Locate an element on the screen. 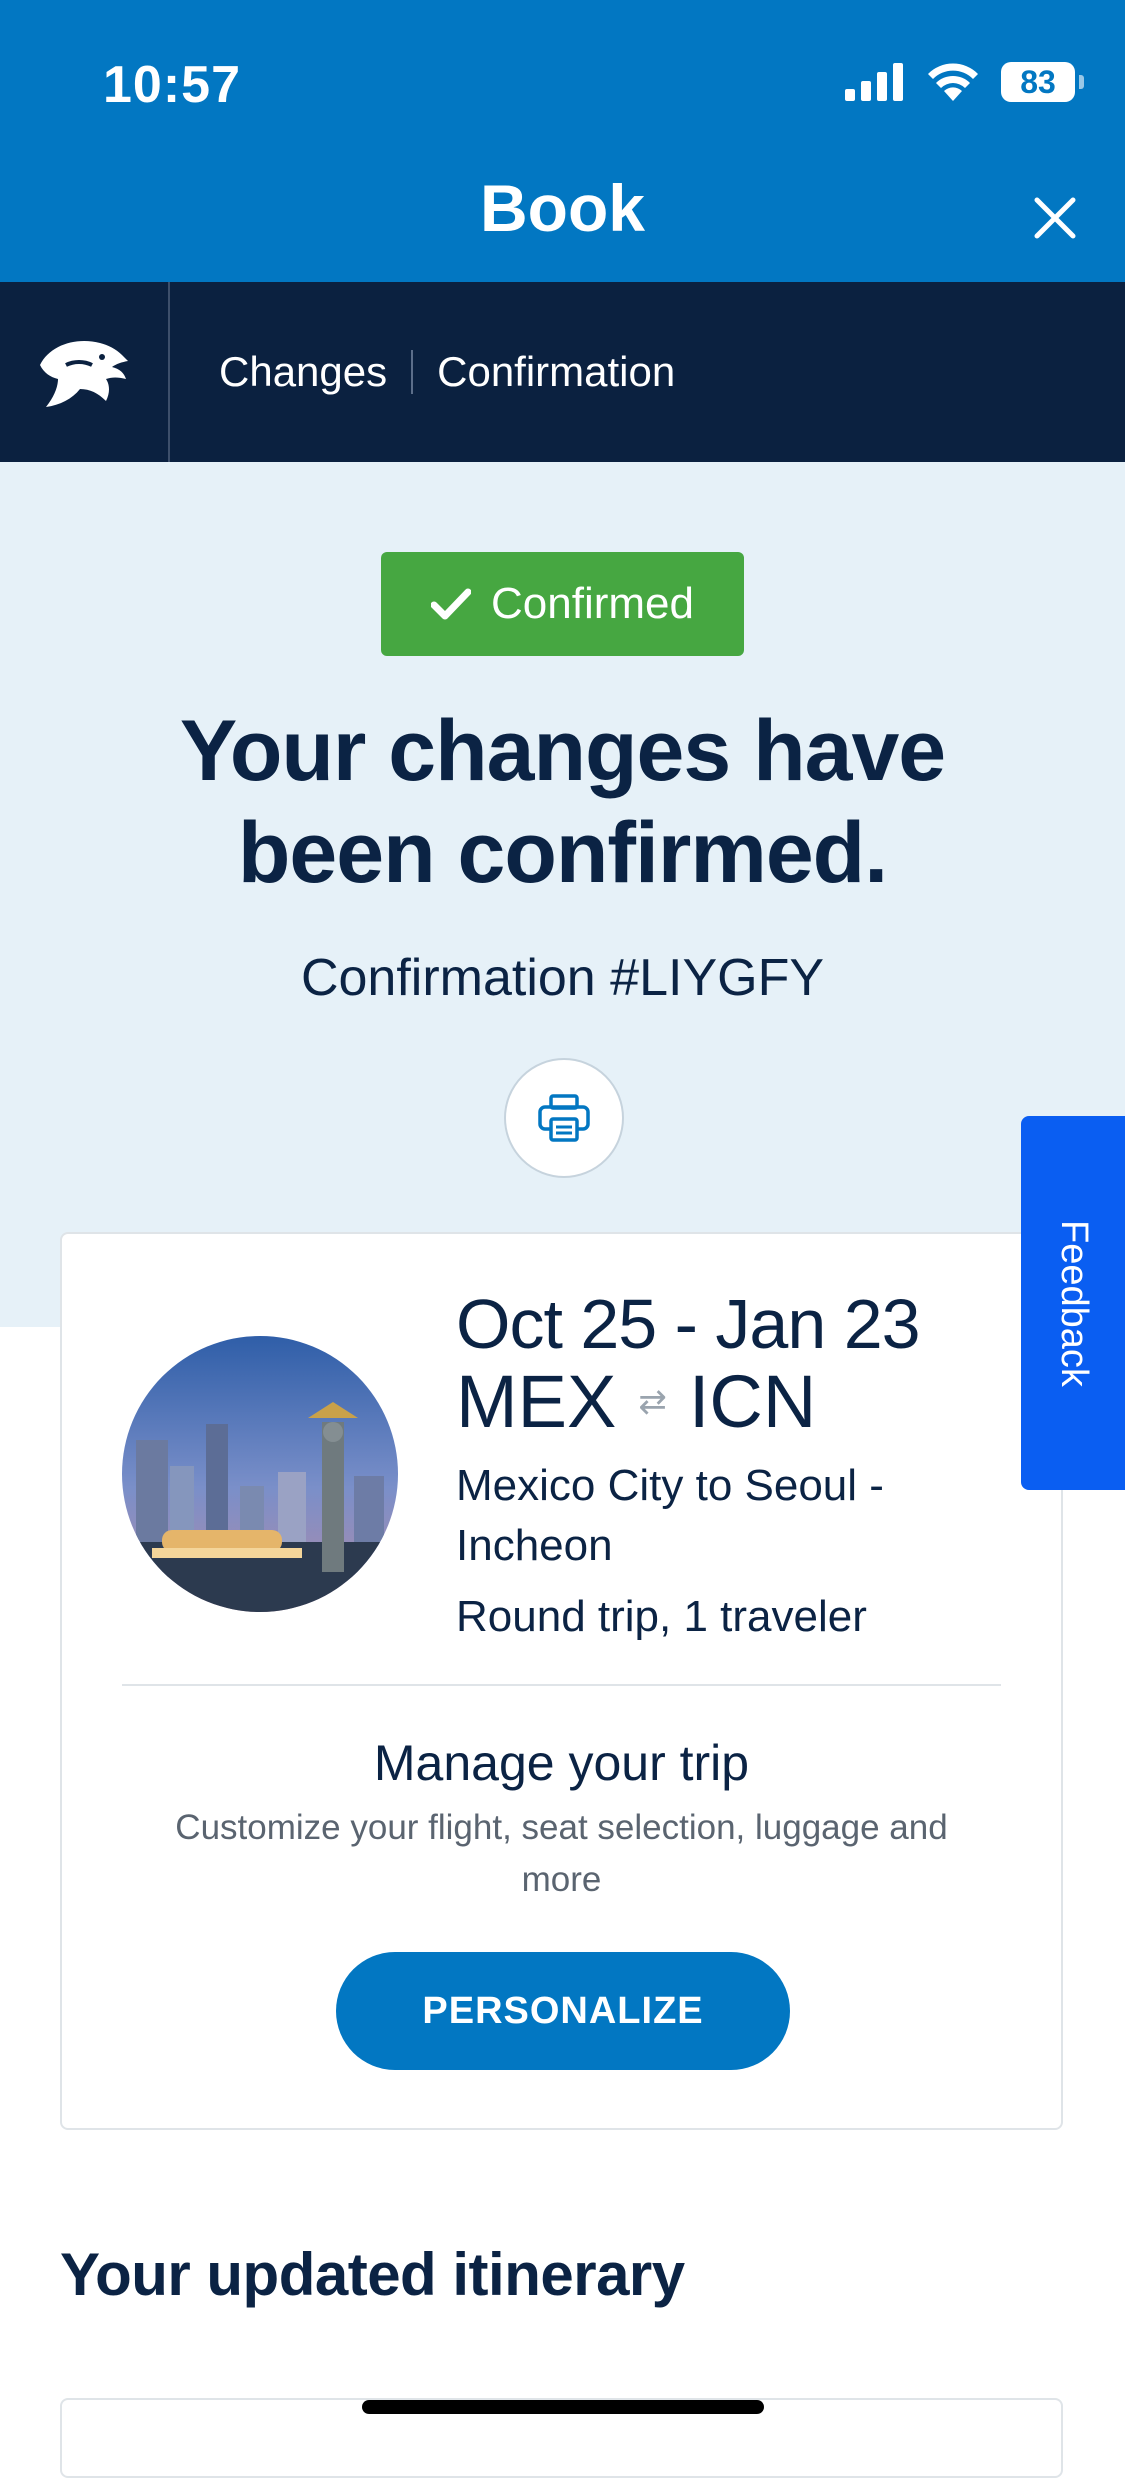 Image resolution: width=1125 pixels, height=2478 pixels. confirmed-badge: Confirmed is located at coordinates (562, 604).